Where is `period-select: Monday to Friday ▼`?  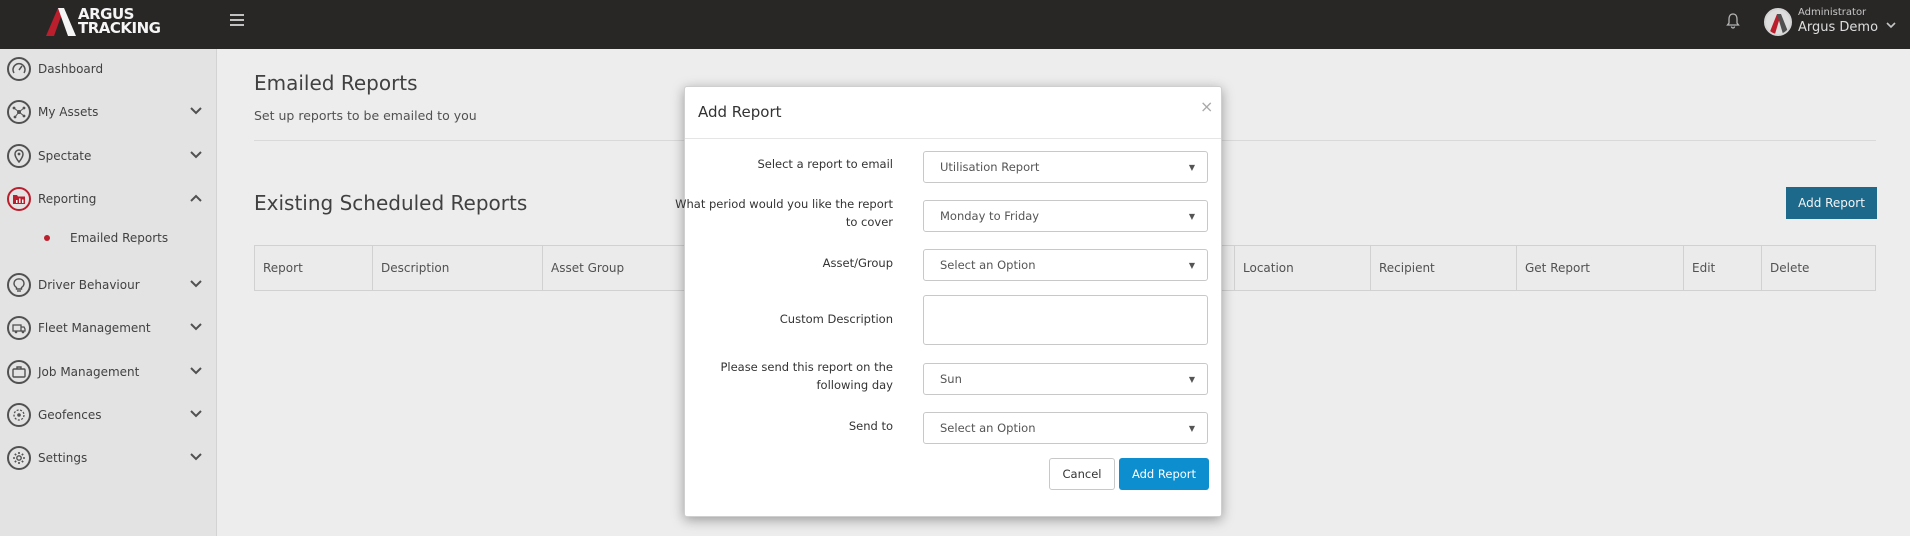
period-select: Monday to Friday ▼ is located at coordinates (1065, 216).